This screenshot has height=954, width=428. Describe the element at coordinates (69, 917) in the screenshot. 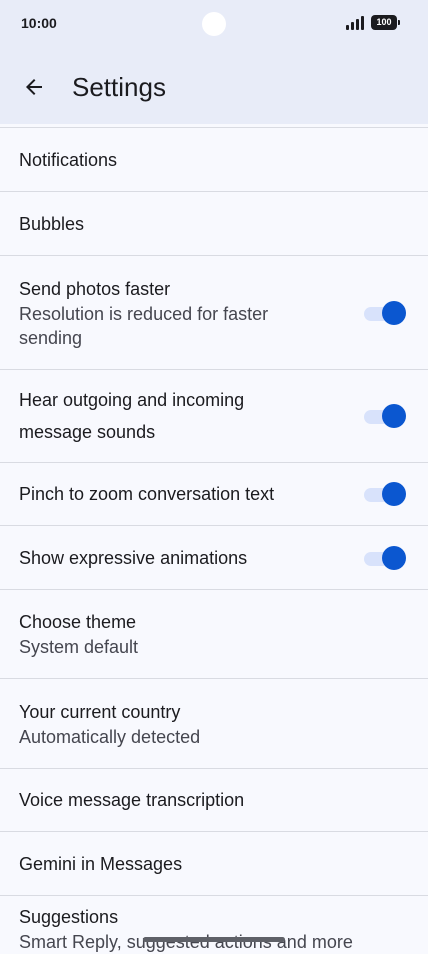

I see `setting-title: Suggestions` at that location.